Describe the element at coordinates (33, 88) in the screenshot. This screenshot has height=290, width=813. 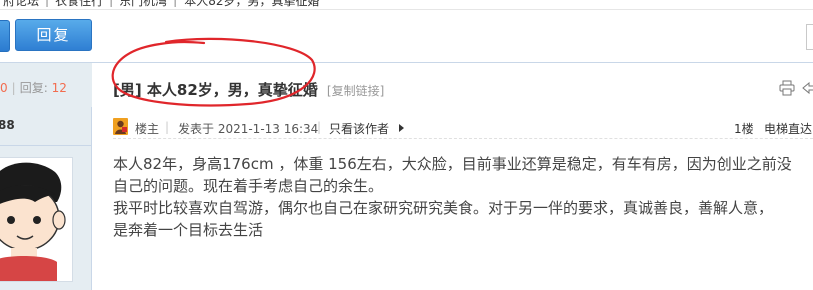
I see `reply-count-label: 回复:` at that location.